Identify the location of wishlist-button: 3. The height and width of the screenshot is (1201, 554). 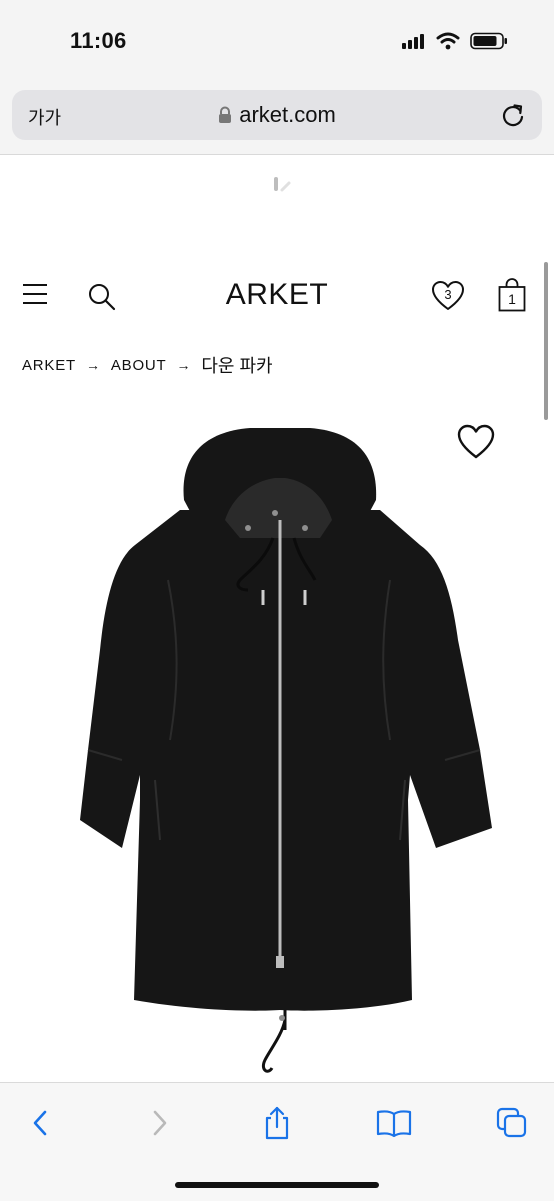
(448, 296).